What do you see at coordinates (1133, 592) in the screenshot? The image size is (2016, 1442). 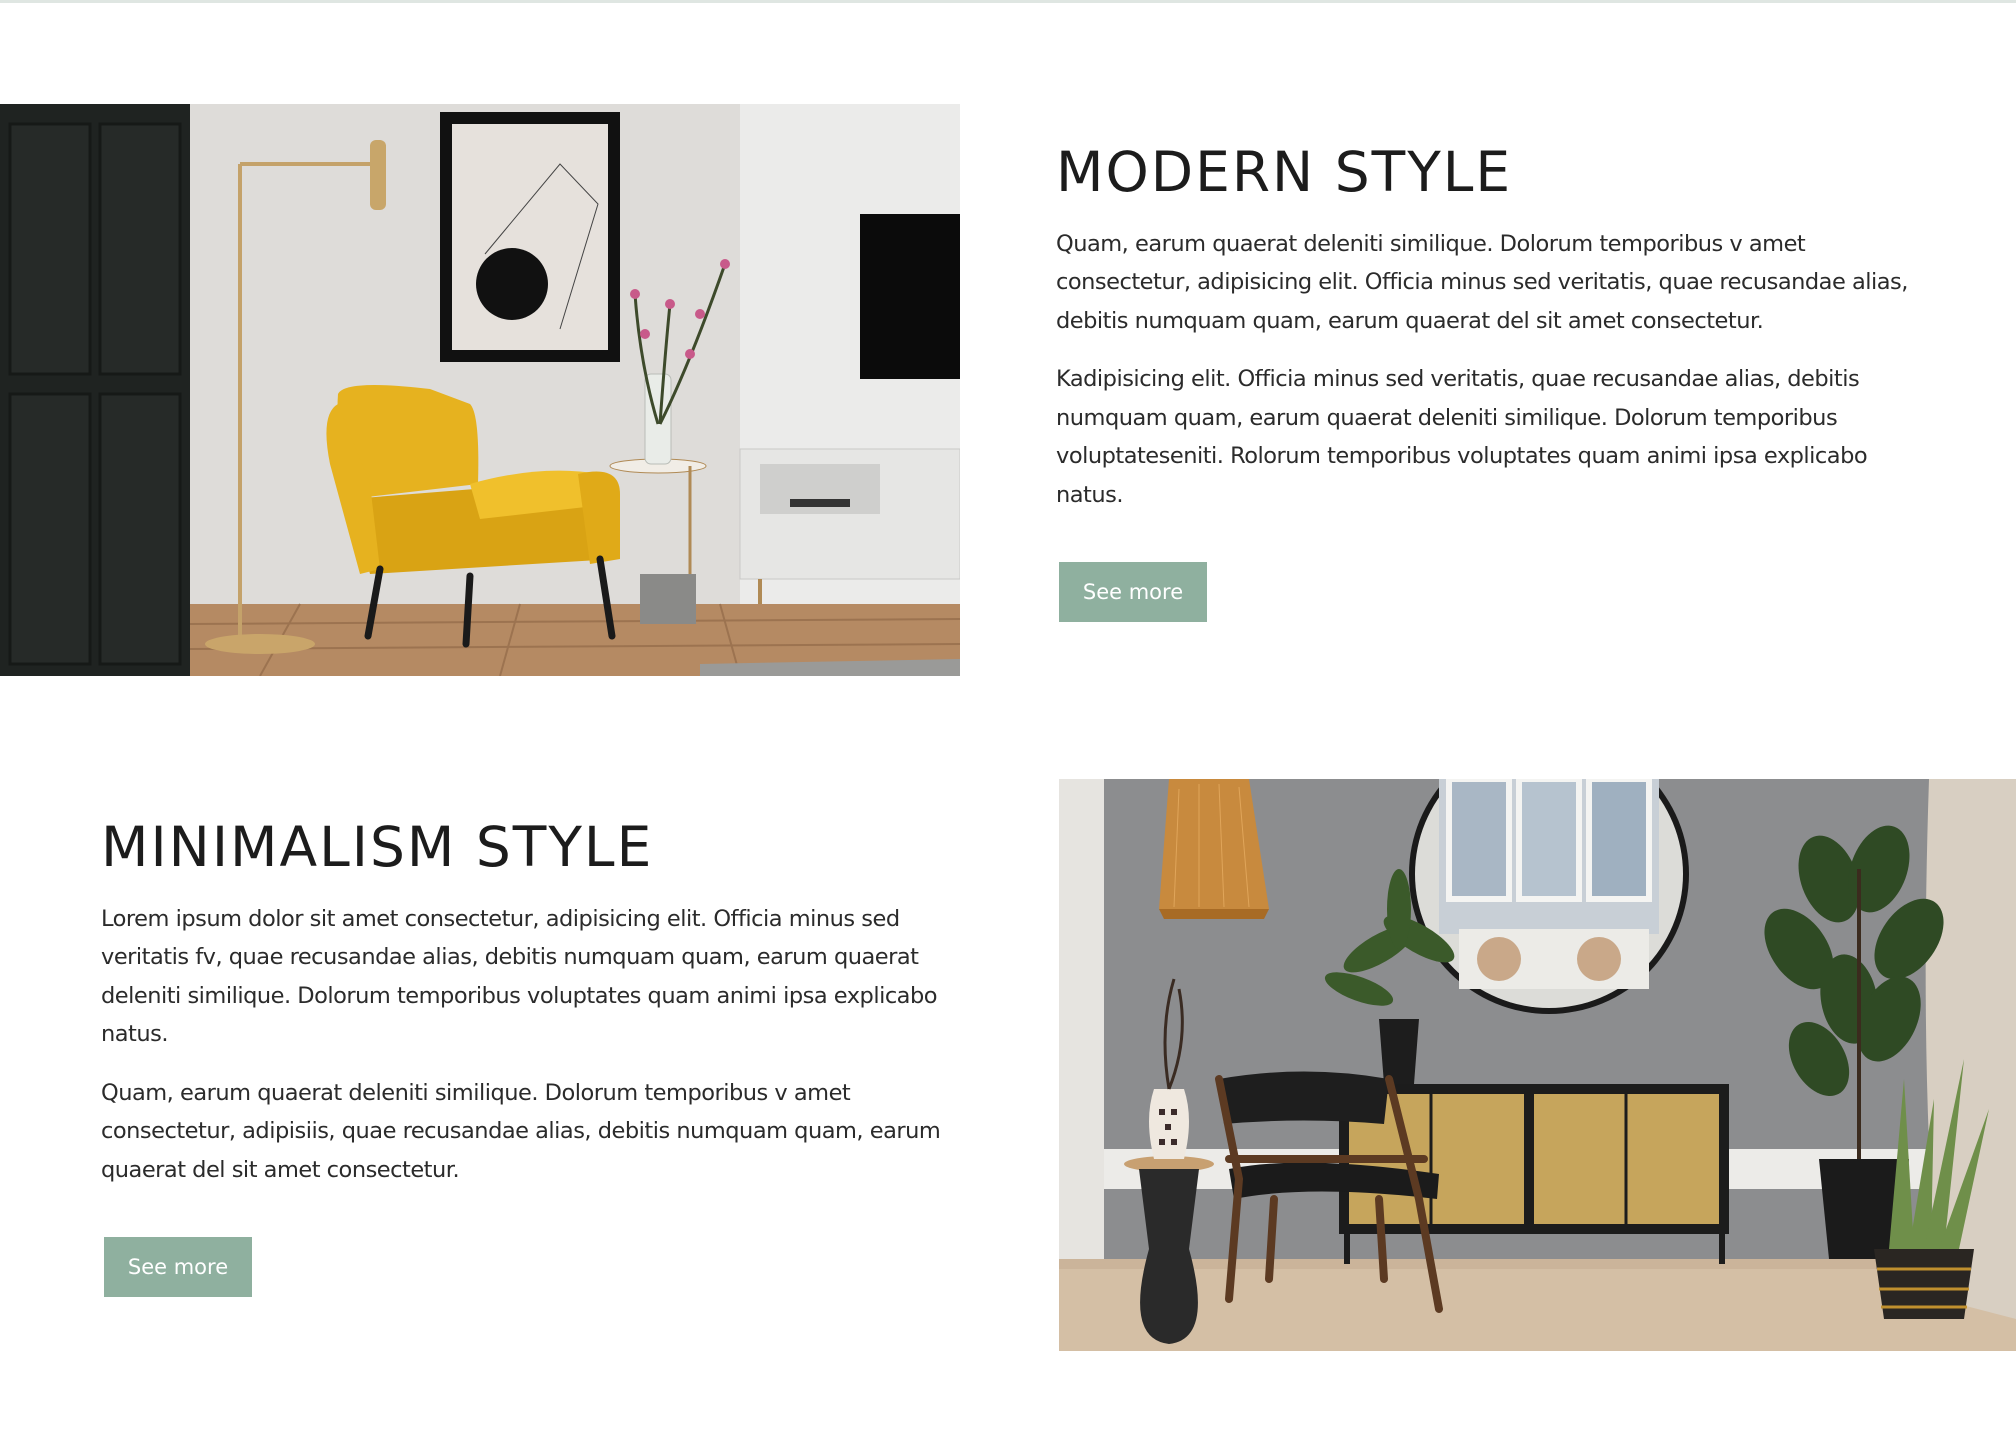 I see `modern-style-see-more-button: See more` at bounding box center [1133, 592].